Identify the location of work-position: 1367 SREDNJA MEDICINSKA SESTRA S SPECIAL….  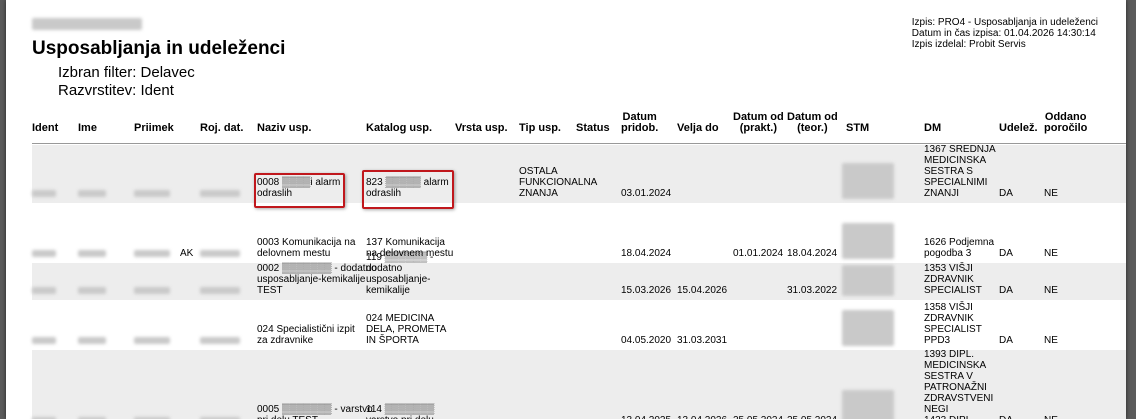
(960, 171).